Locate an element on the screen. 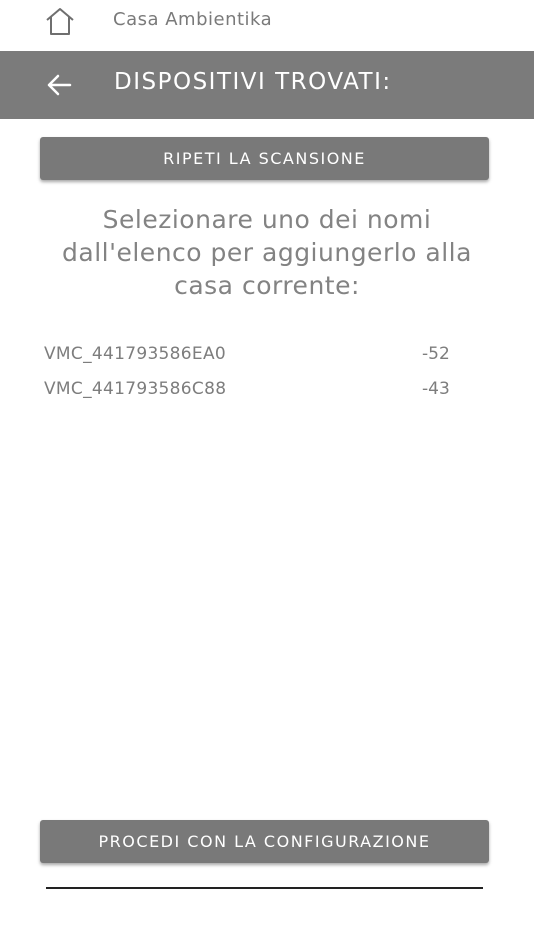 The image size is (534, 950). device-name: VMC_441793586C88 is located at coordinates (135, 389).